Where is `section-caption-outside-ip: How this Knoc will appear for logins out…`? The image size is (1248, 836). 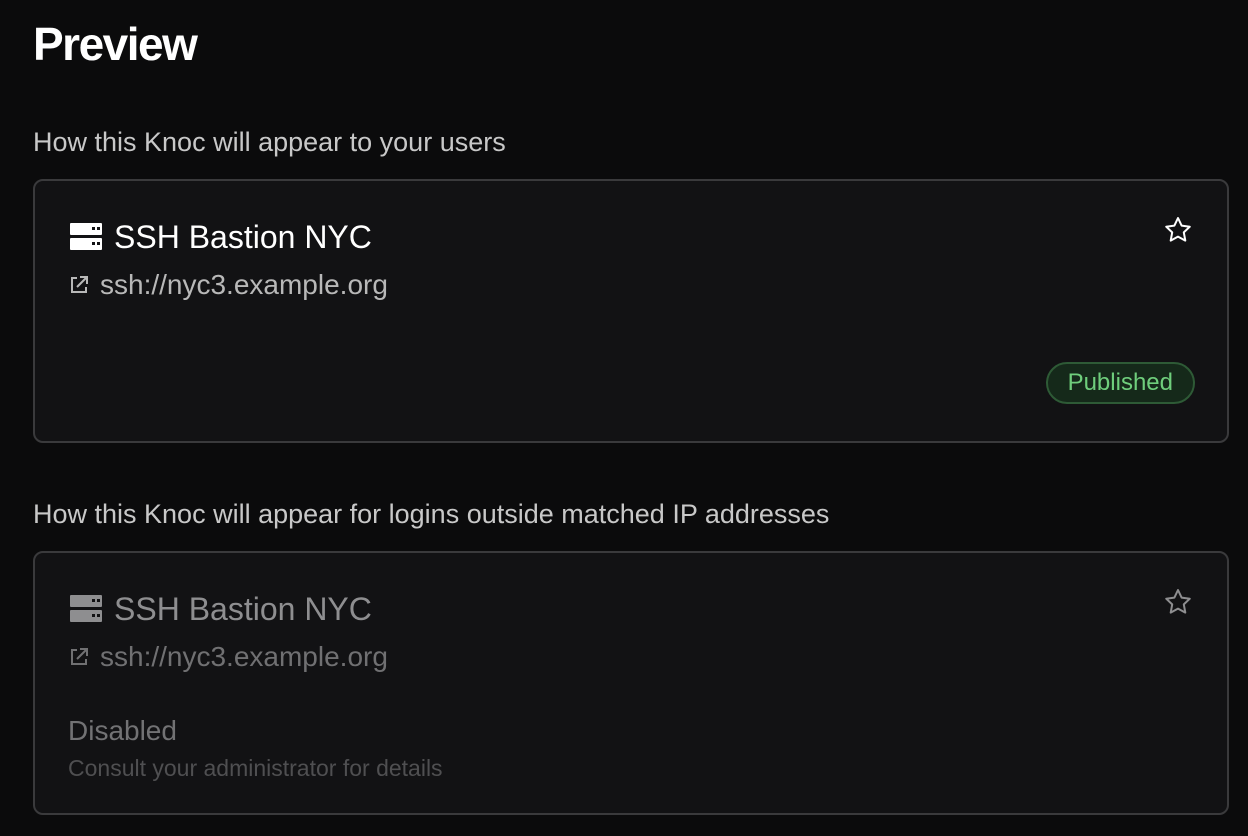 section-caption-outside-ip: How this Knoc will appear for logins out… is located at coordinates (431, 514).